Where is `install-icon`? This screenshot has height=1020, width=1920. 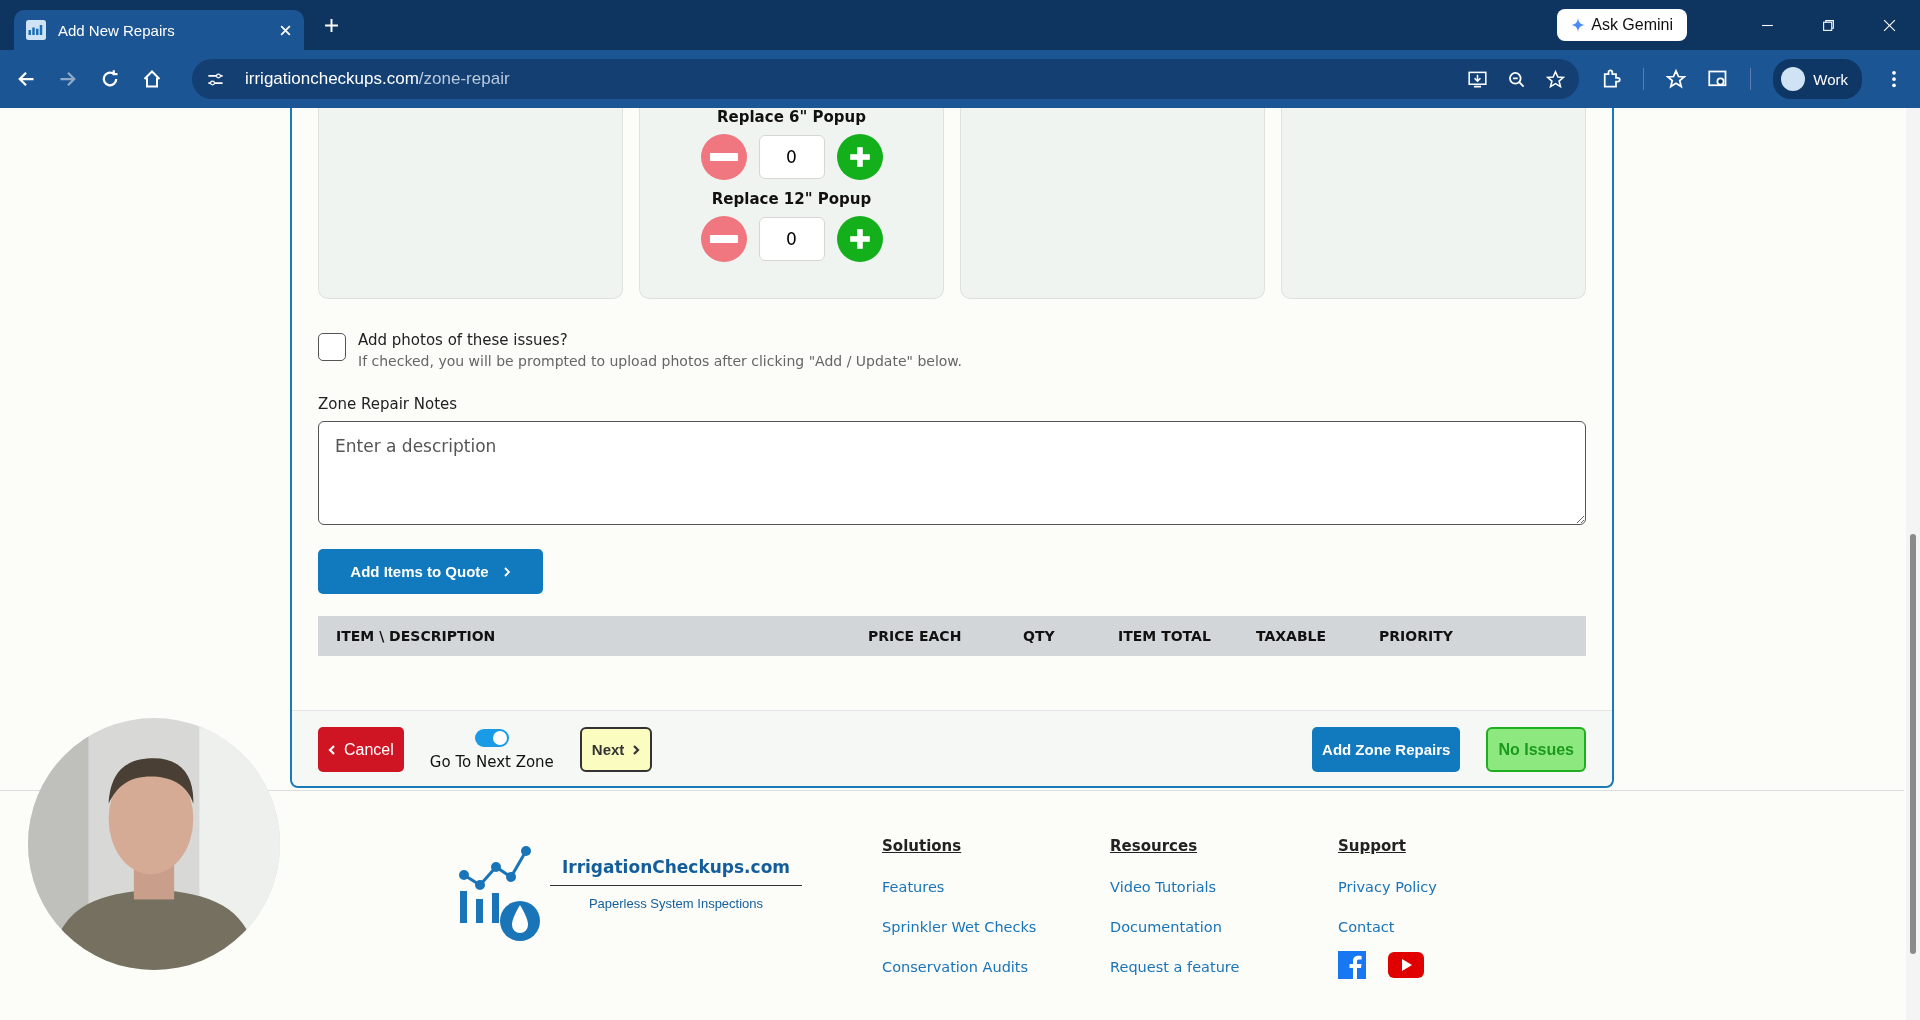 install-icon is located at coordinates (1478, 79).